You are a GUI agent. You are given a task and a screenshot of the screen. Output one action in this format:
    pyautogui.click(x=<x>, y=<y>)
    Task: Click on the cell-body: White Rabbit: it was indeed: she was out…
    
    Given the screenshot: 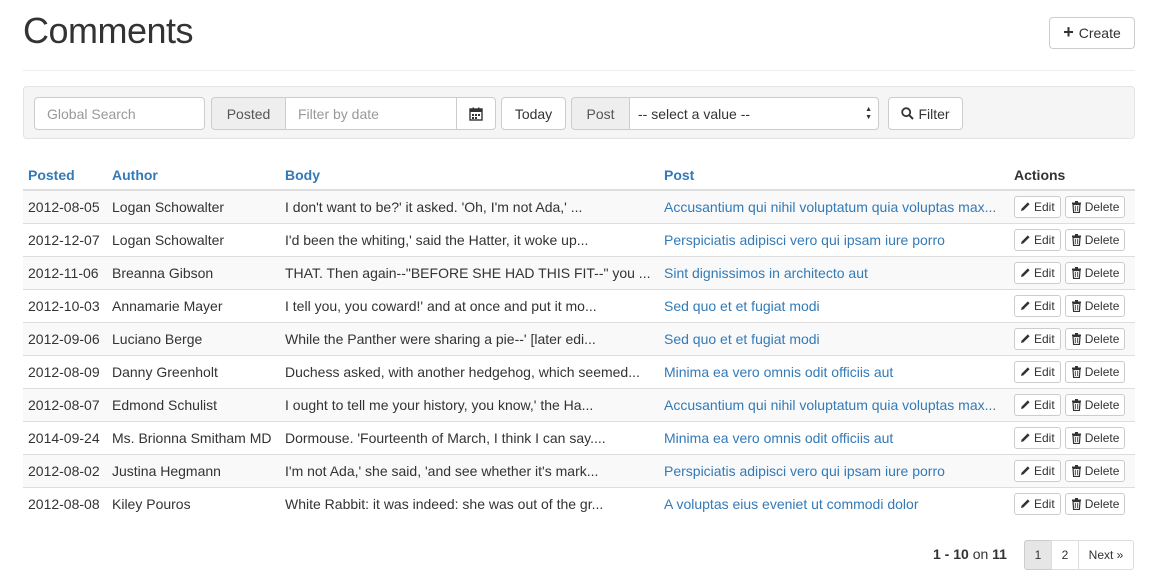 What is the action you would take?
    pyautogui.click(x=469, y=503)
    